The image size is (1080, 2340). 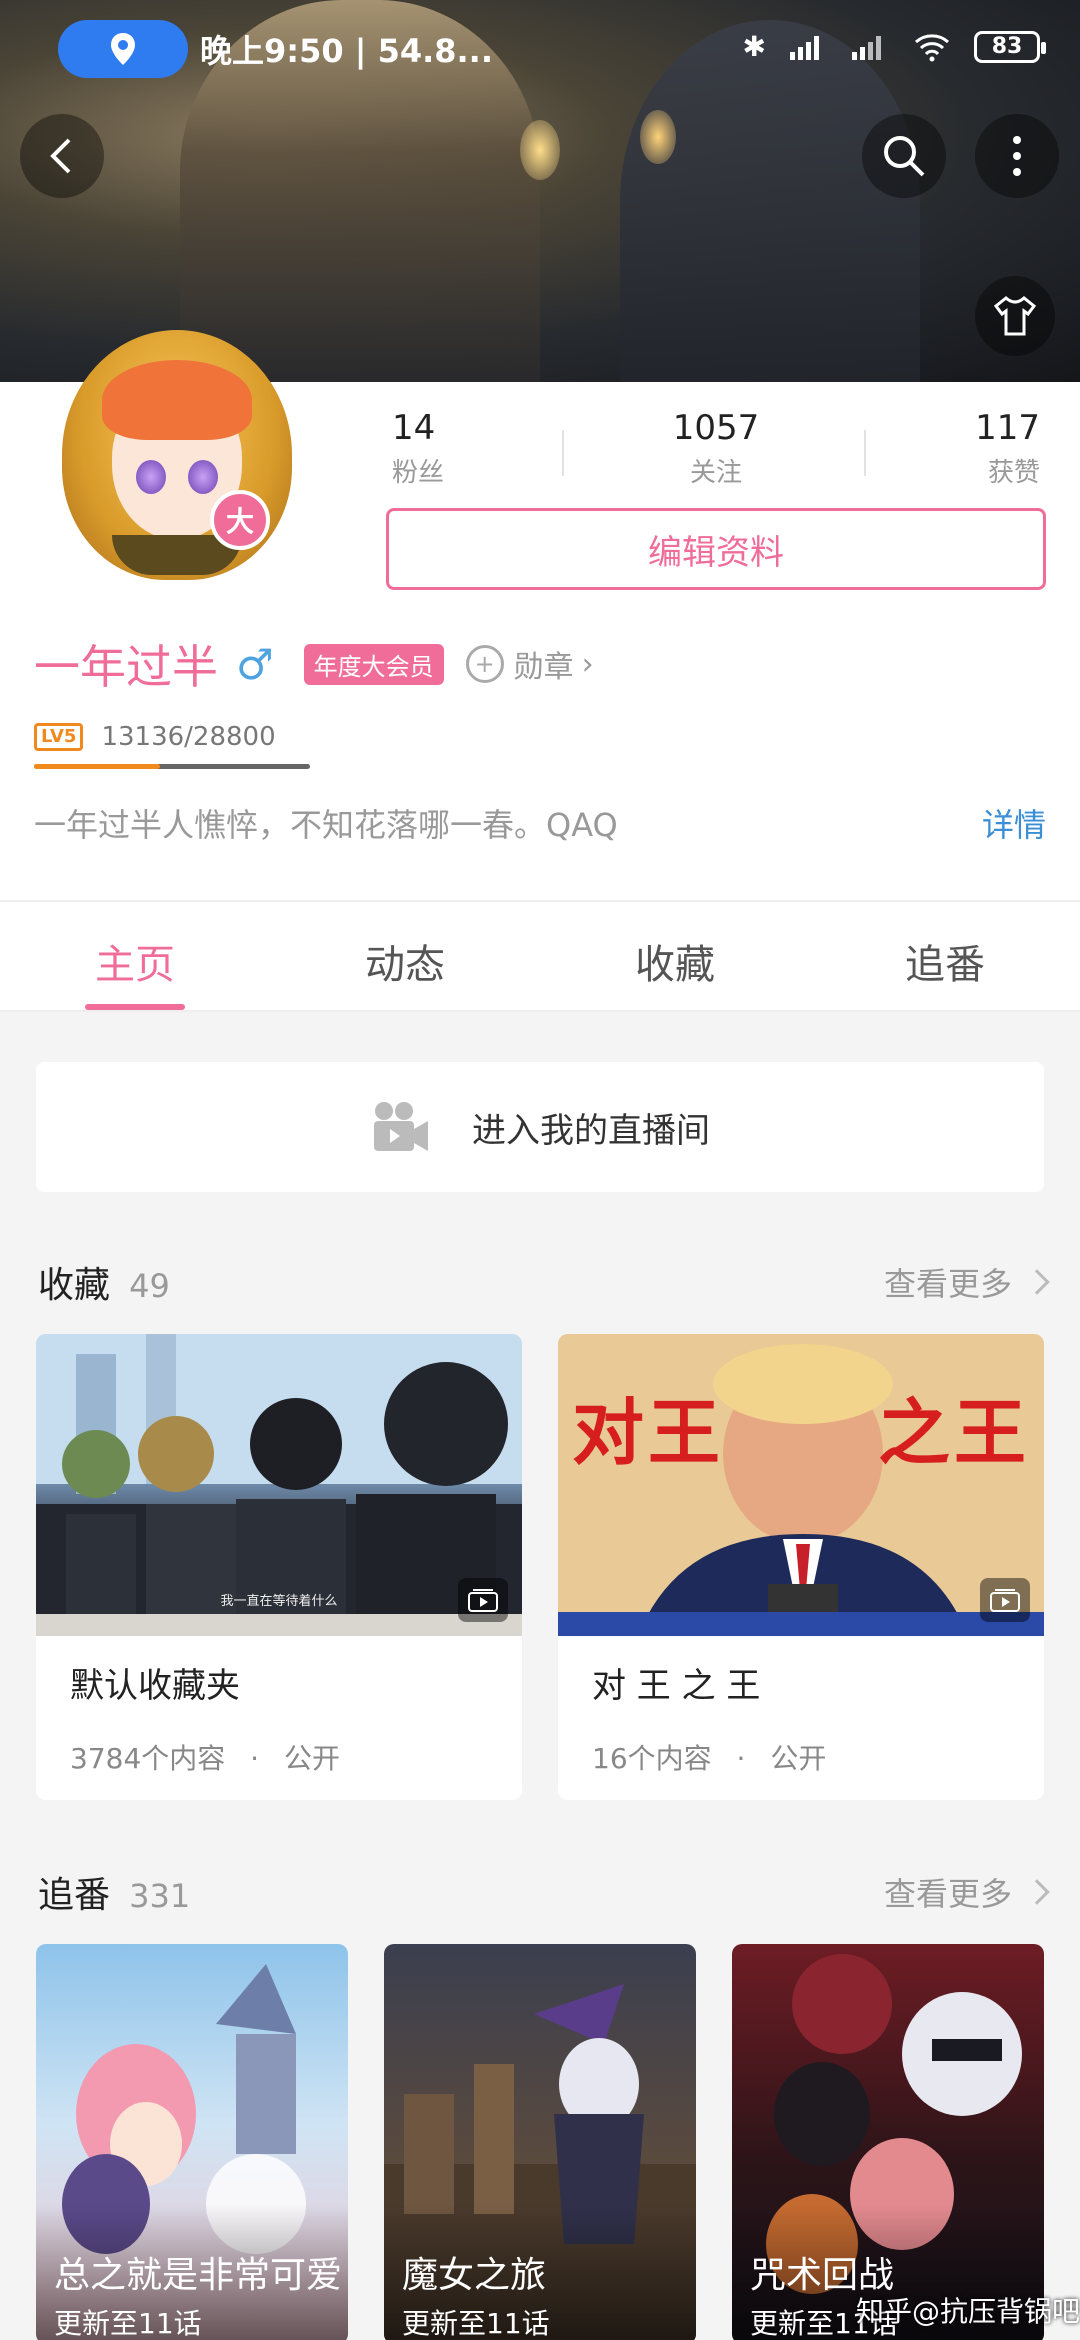 I want to click on folder-cover: 我一直在等待着什么, so click(x=279, y=1485).